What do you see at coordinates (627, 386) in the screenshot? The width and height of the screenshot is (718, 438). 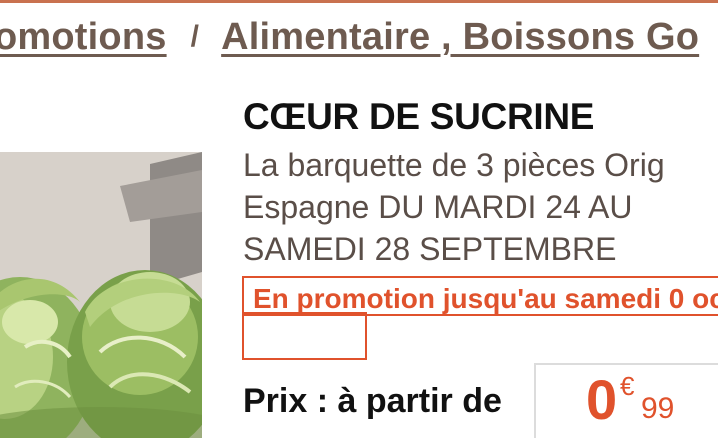 I see `price-currency: €` at bounding box center [627, 386].